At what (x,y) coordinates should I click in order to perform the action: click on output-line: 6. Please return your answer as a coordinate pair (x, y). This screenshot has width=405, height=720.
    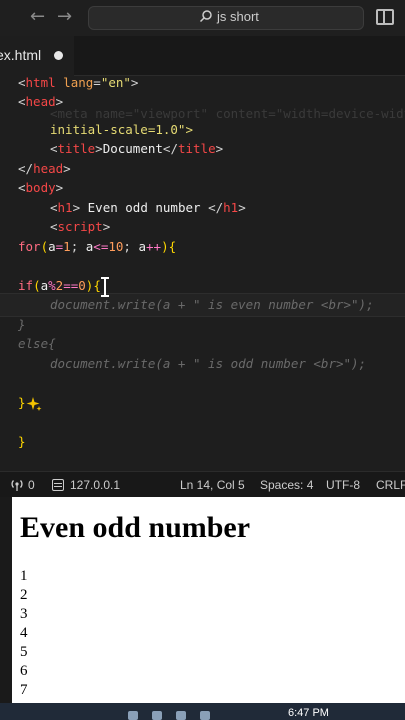
    Looking at the image, I should click on (24, 671).